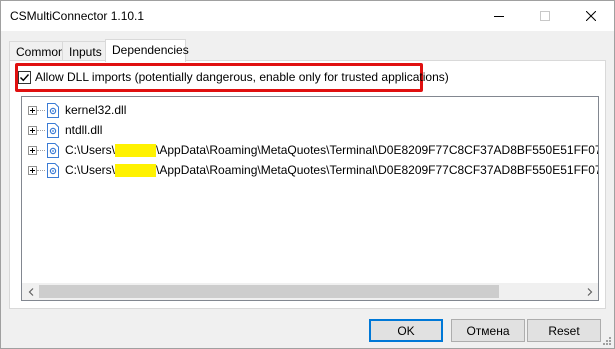  I want to click on scroll-right-button, so click(589, 291).